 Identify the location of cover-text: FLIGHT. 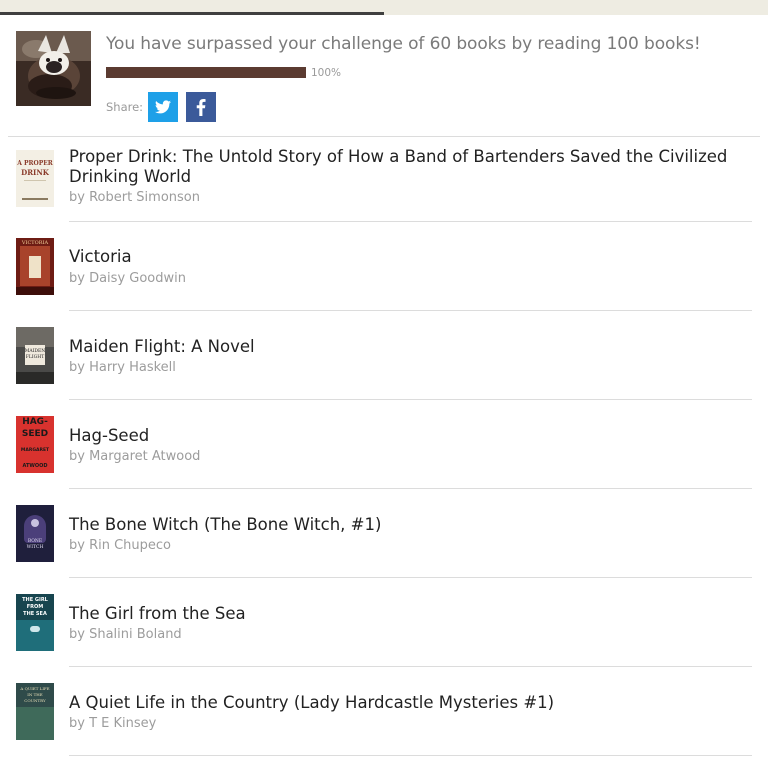
(35, 357).